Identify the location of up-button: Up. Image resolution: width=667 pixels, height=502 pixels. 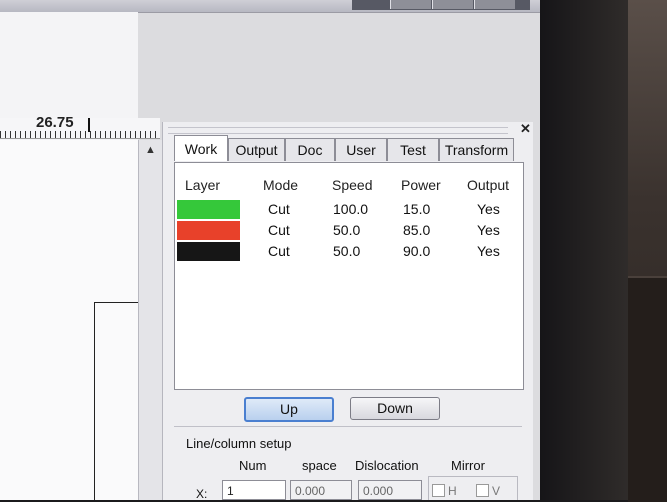
(289, 409).